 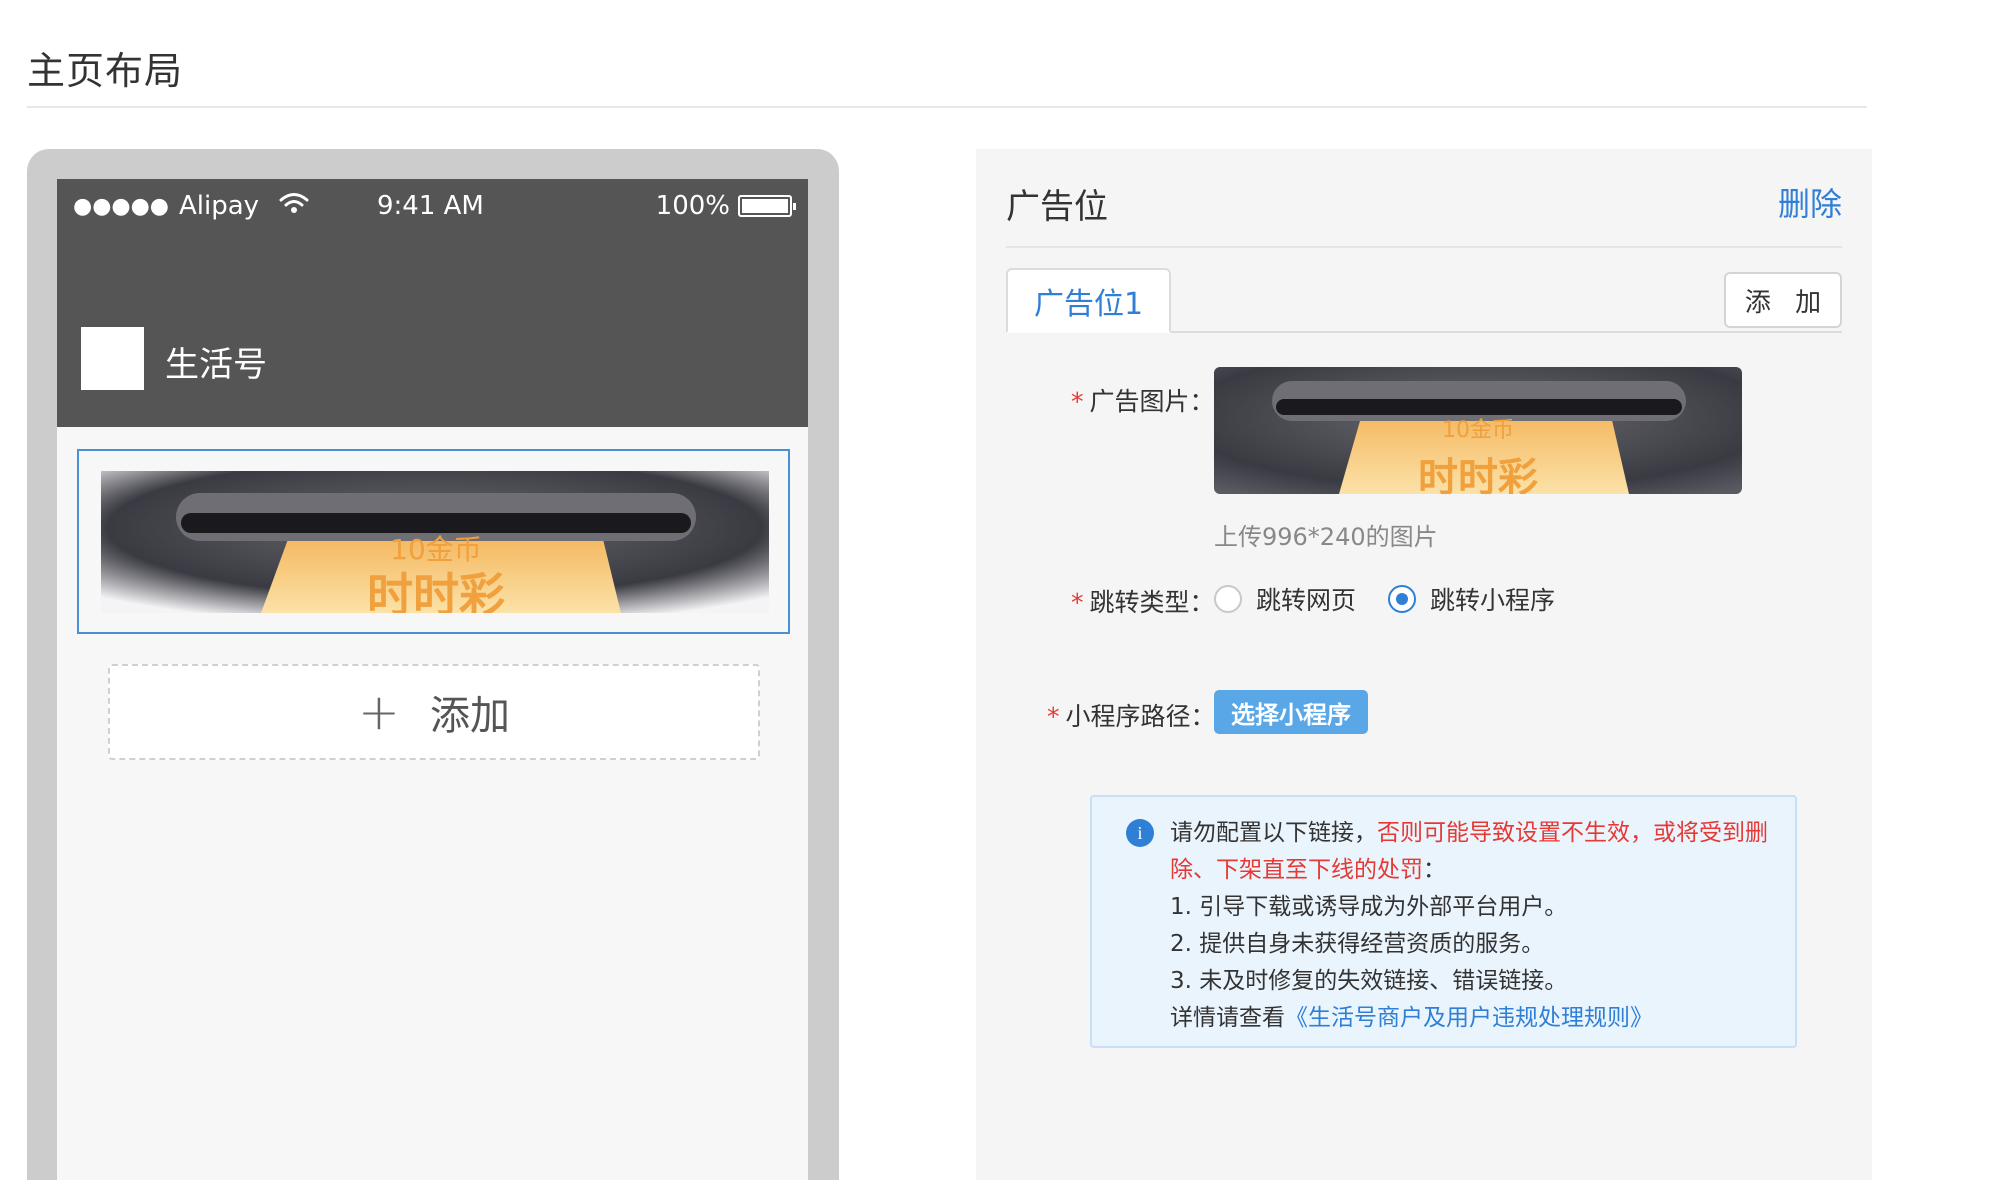 I want to click on battery-icon, so click(x=767, y=206).